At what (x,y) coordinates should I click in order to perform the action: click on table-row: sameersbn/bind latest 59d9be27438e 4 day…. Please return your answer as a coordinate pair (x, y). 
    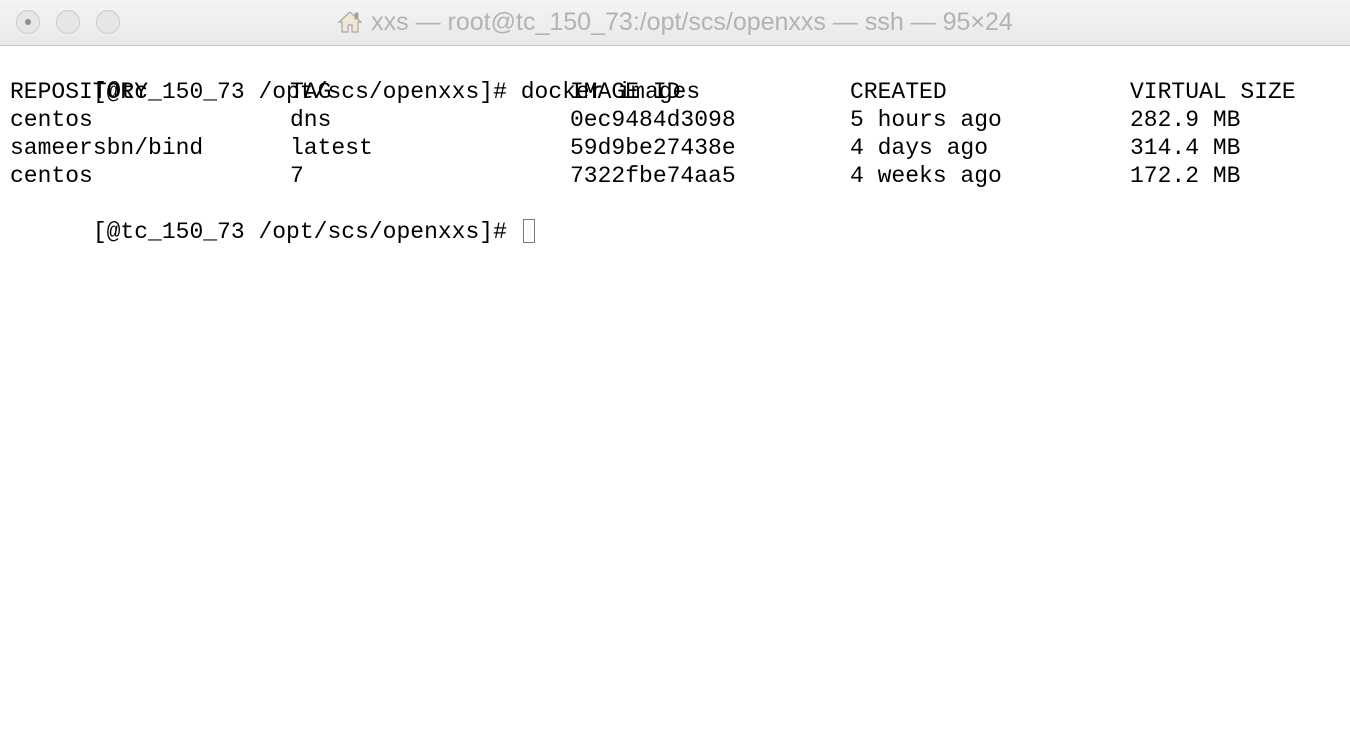
    Looking at the image, I should click on (675, 148).